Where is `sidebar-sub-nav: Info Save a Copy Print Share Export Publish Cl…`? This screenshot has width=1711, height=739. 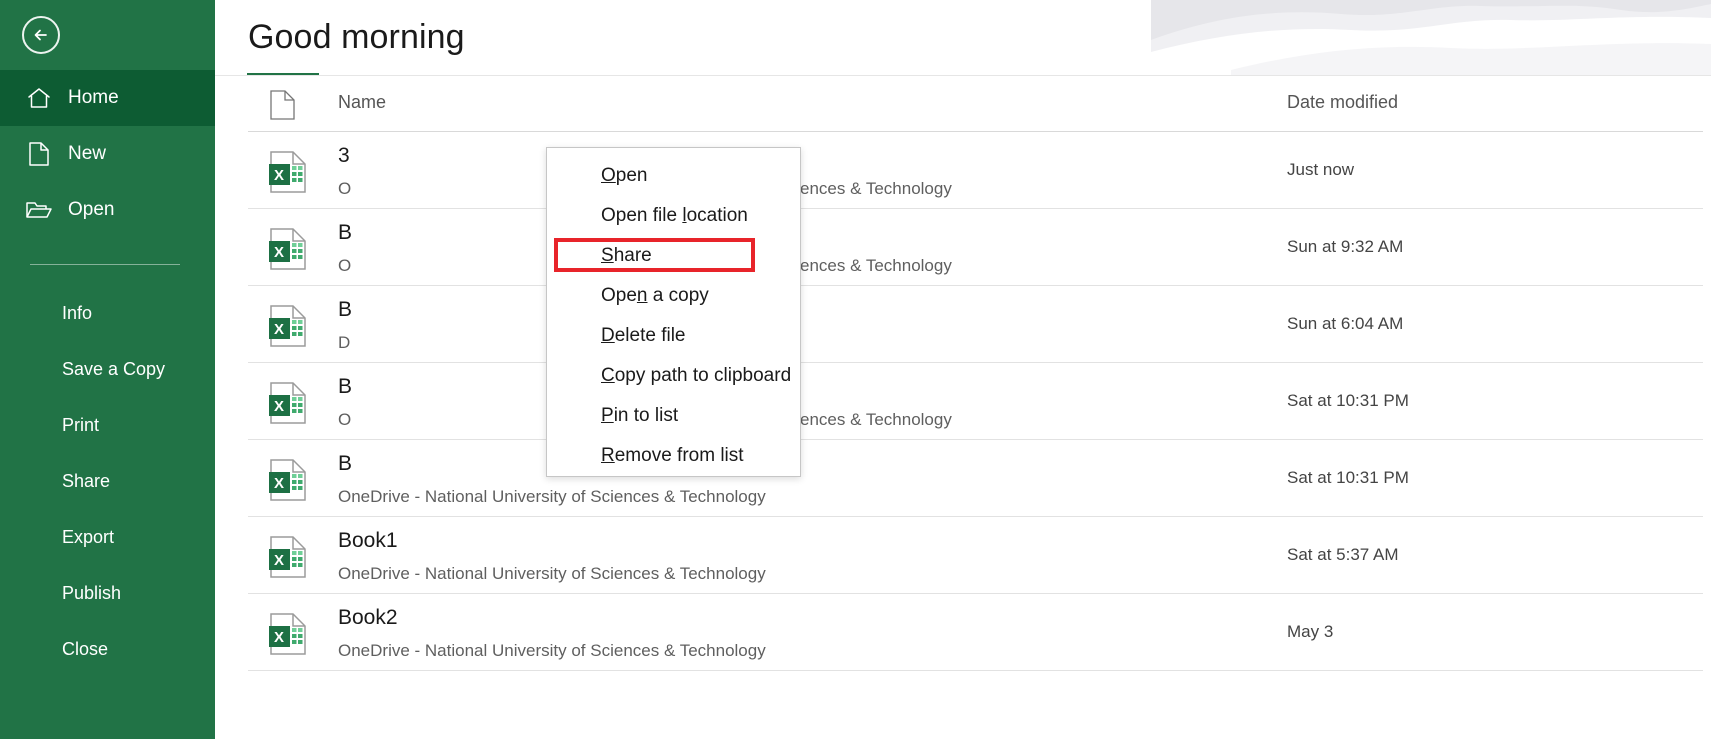
sidebar-sub-nav: Info Save a Copy Print Share Export Publish Cl… is located at coordinates (107, 481).